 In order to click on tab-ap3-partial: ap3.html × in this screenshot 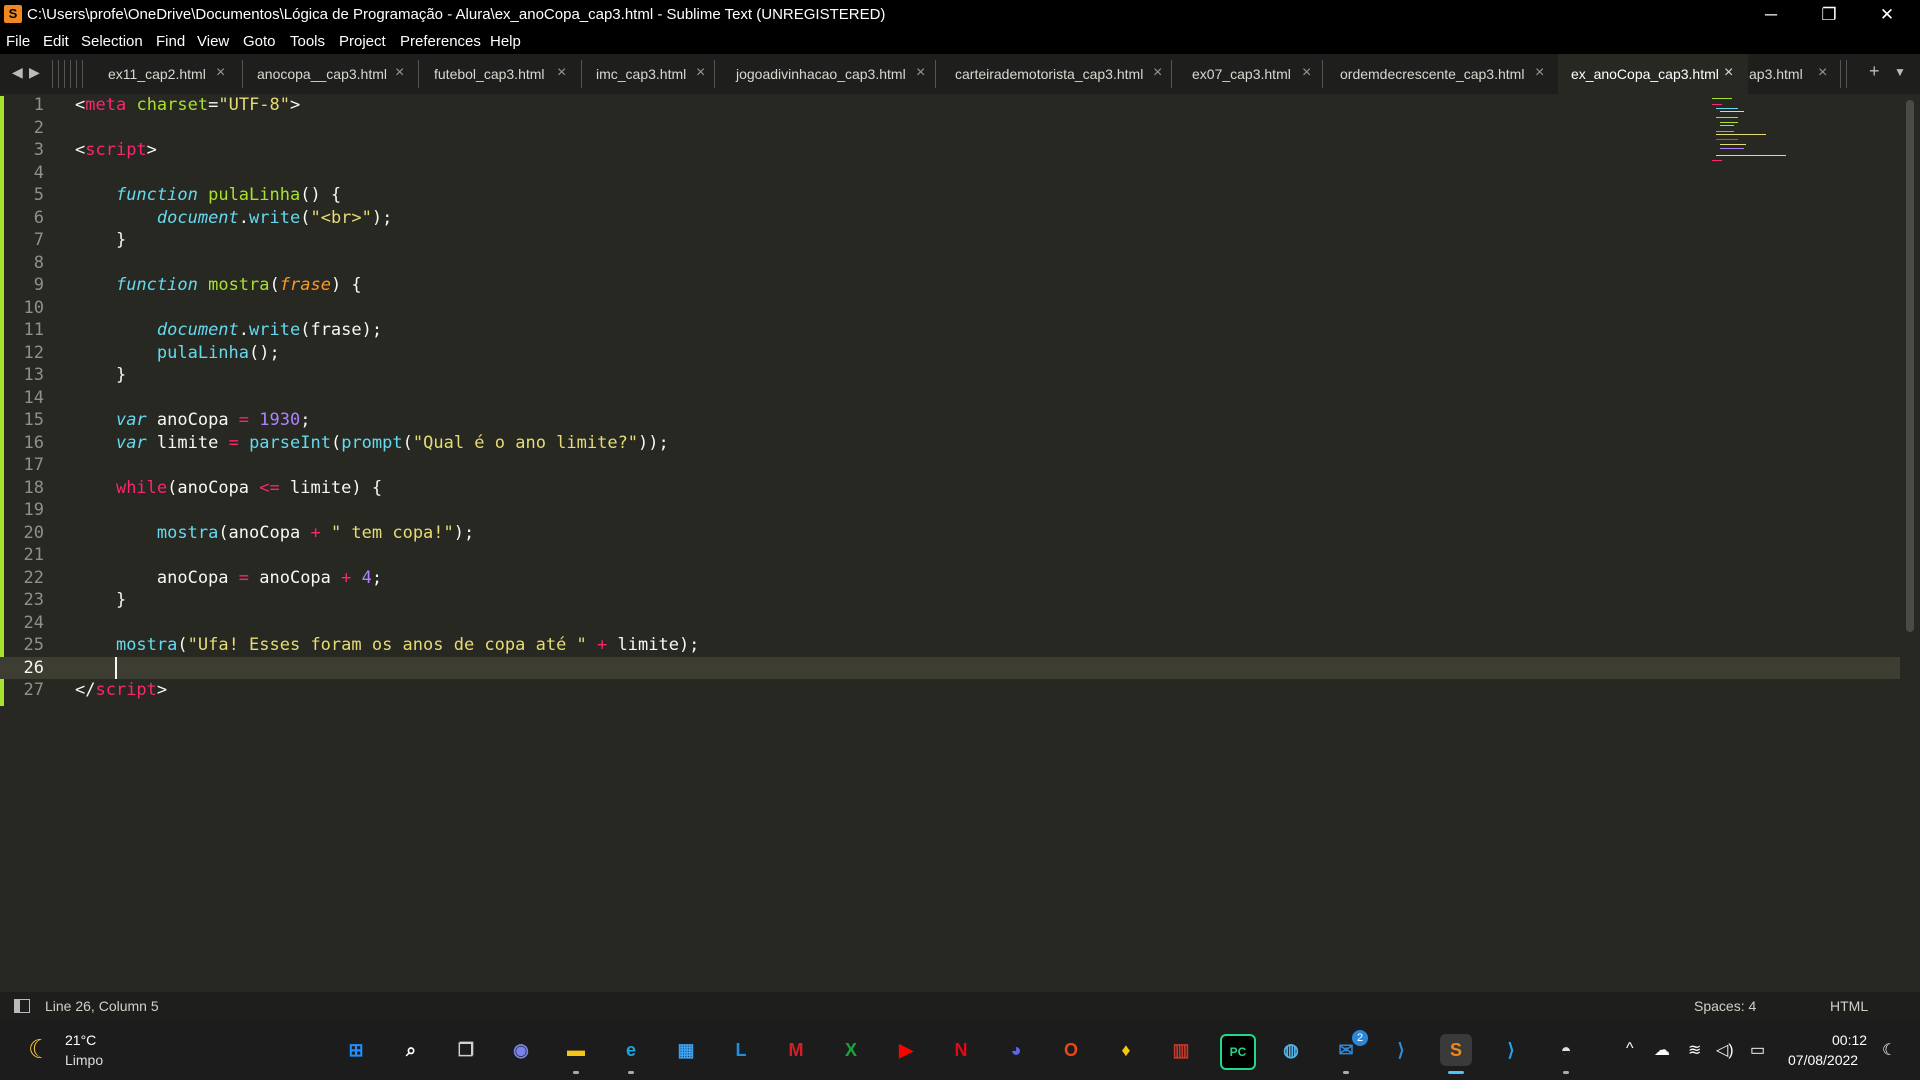, I will do `click(1791, 74)`.